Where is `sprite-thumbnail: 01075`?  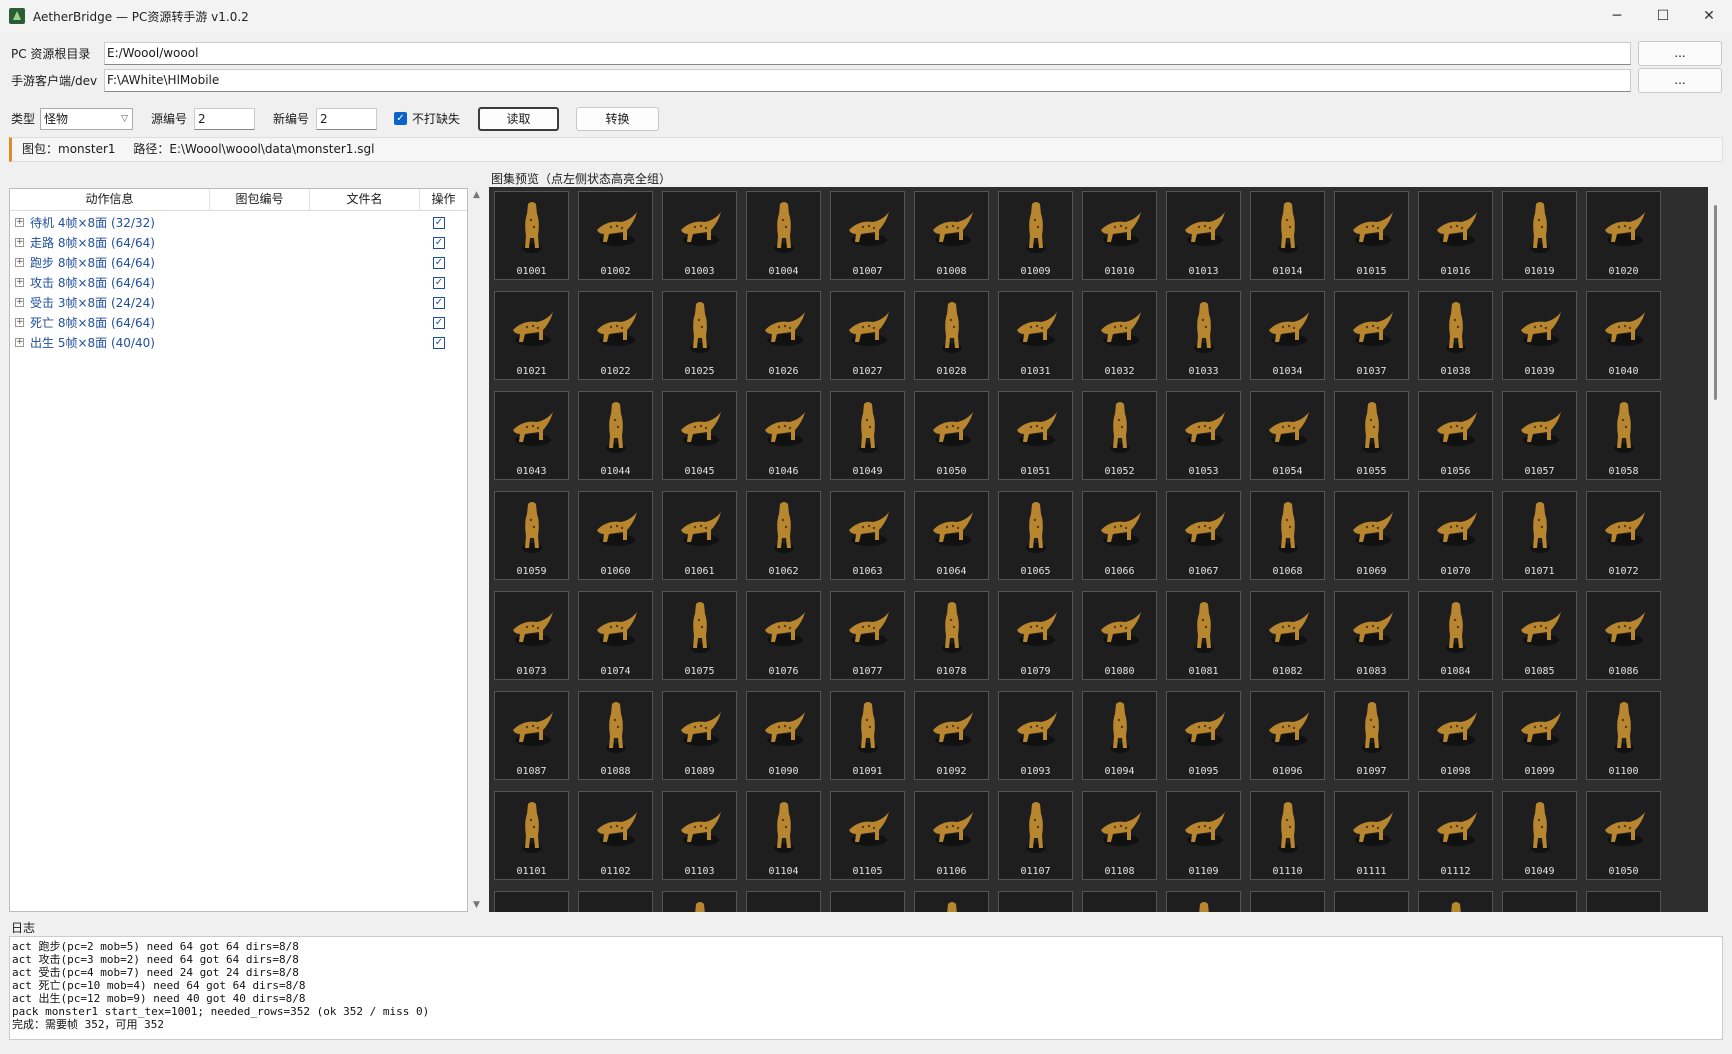
sprite-thumbnail: 01075 is located at coordinates (699, 635).